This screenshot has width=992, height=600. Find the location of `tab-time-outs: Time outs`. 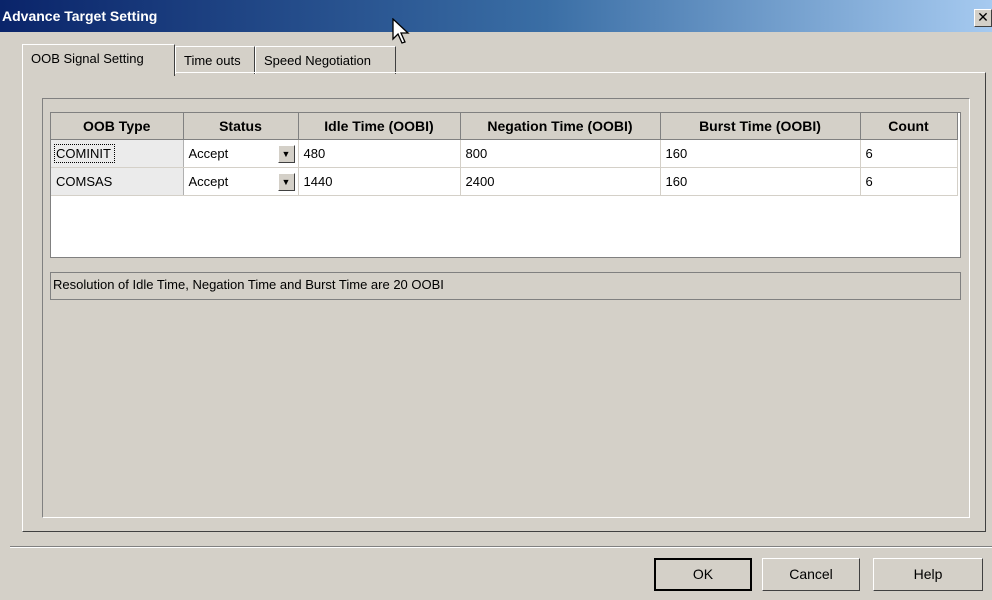

tab-time-outs: Time outs is located at coordinates (215, 60).